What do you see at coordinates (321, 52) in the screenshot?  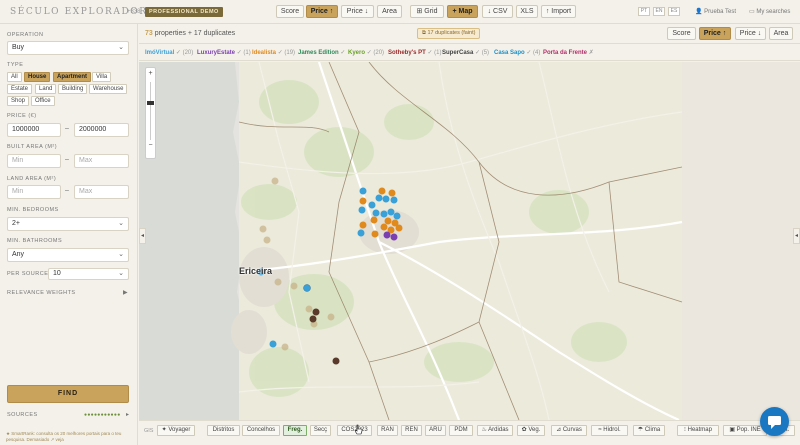 I see `source-jamesedition: James Edition ✓` at bounding box center [321, 52].